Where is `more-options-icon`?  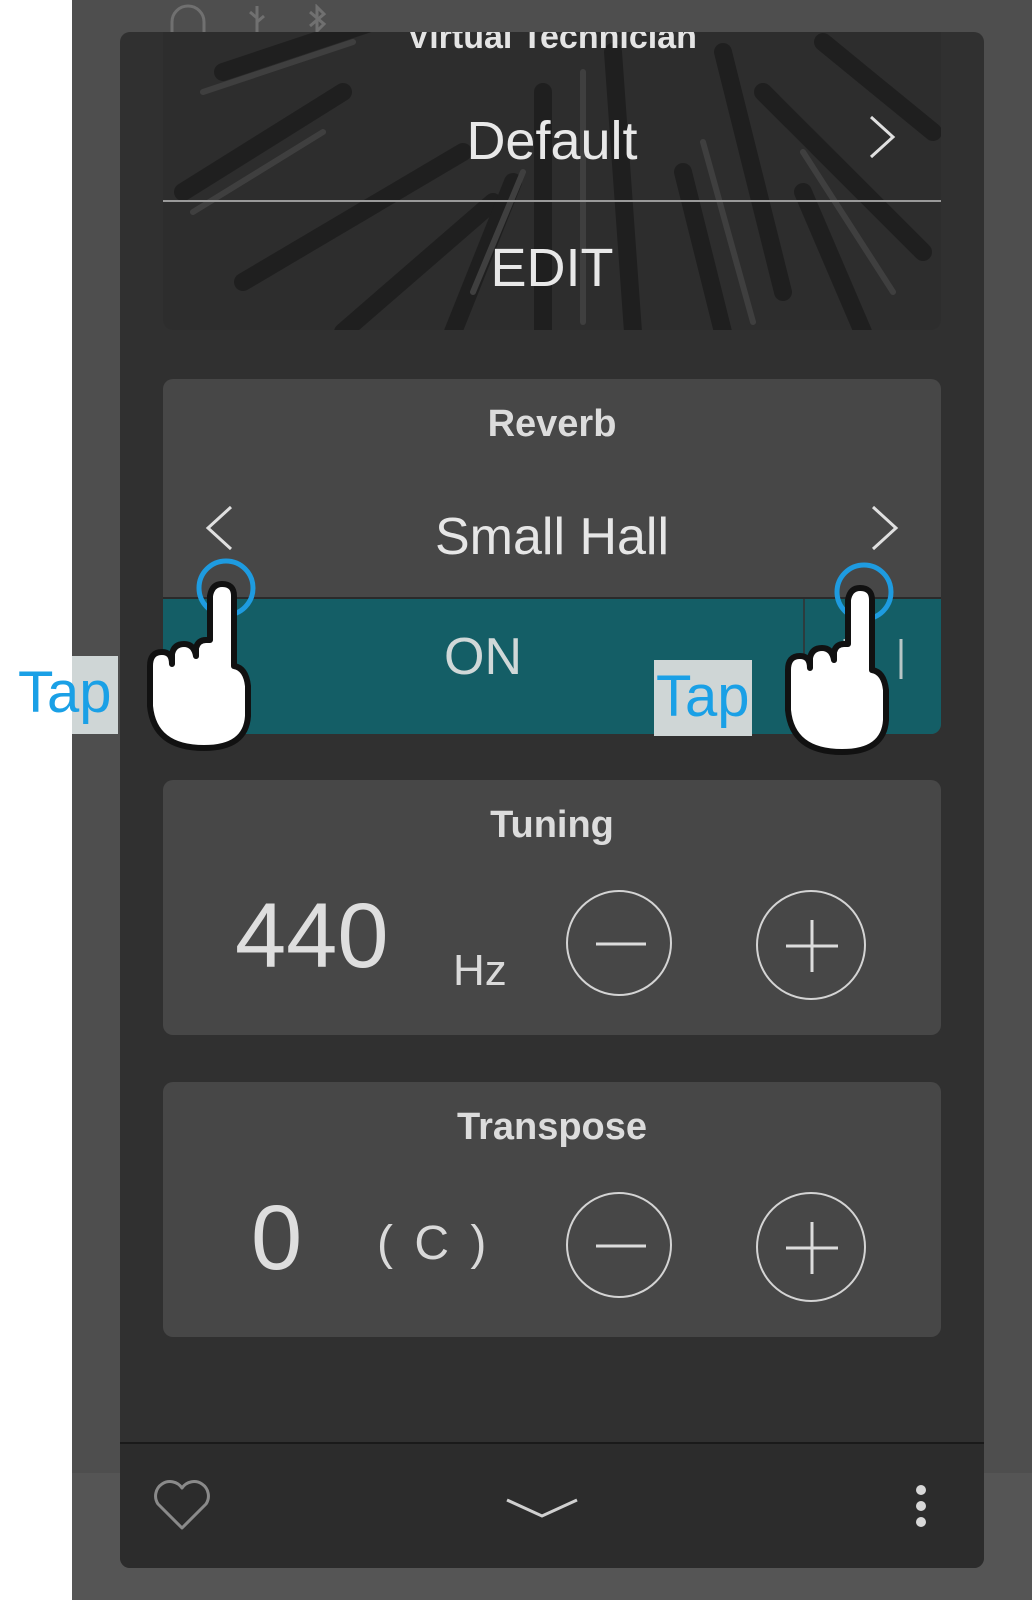 more-options-icon is located at coordinates (921, 1506).